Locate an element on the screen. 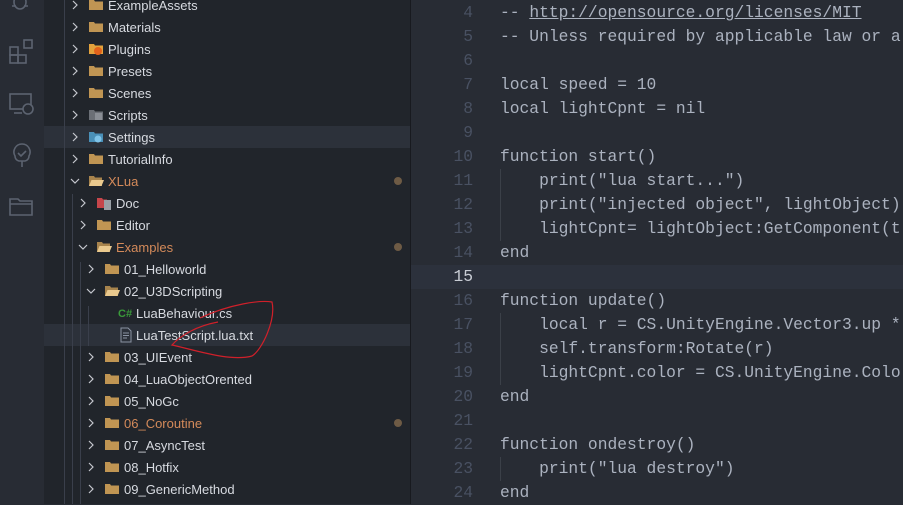 The image size is (903, 505). folder-item: Scripts is located at coordinates (227, 115).